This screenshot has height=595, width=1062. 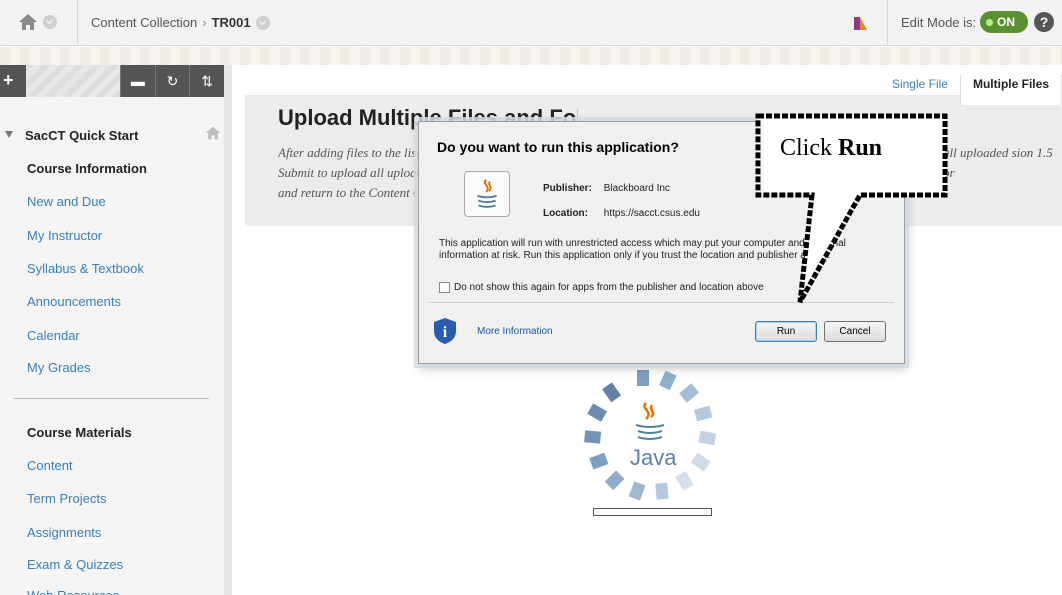 What do you see at coordinates (75, 564) in the screenshot?
I see `sidebar-item-exams-quizzes: Exam & Quizzes` at bounding box center [75, 564].